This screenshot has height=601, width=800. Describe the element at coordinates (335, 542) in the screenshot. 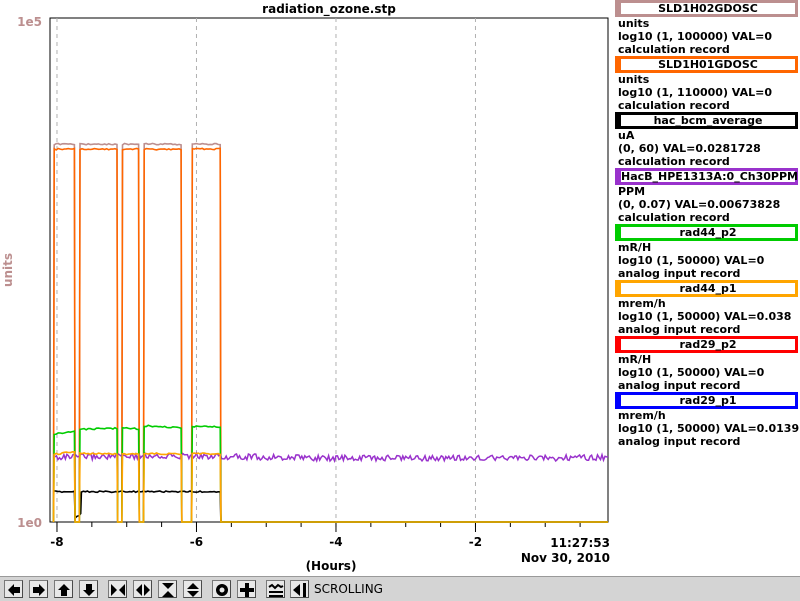

I see `x-tick-label: -4` at that location.